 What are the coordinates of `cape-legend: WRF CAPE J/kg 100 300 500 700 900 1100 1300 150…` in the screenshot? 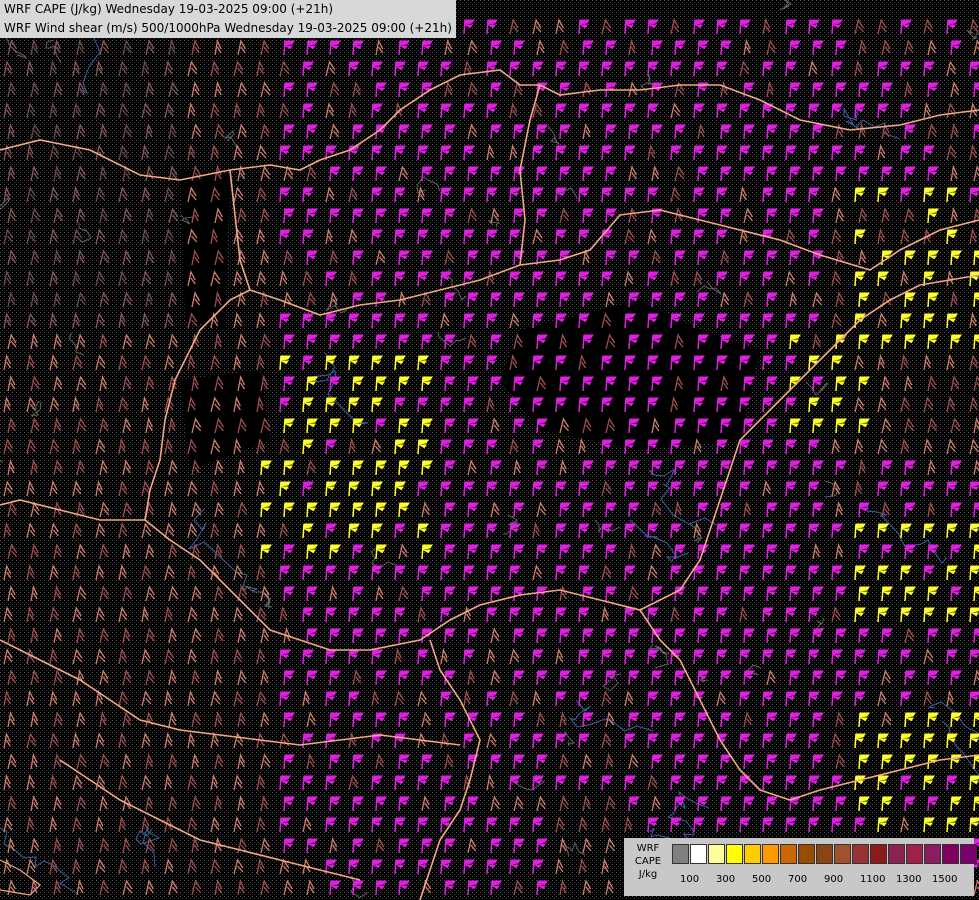 It's located at (800, 867).